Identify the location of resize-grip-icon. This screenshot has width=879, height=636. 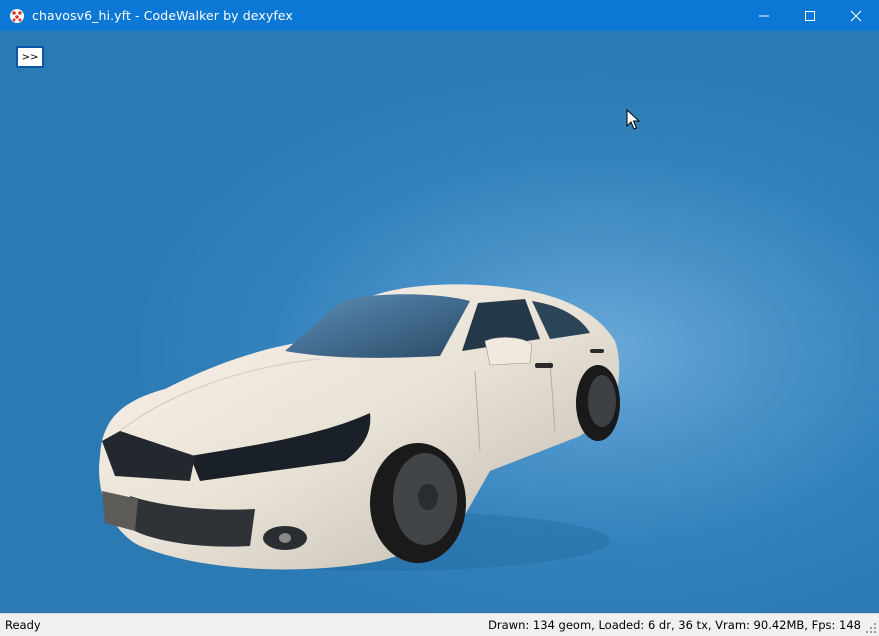
(871, 628).